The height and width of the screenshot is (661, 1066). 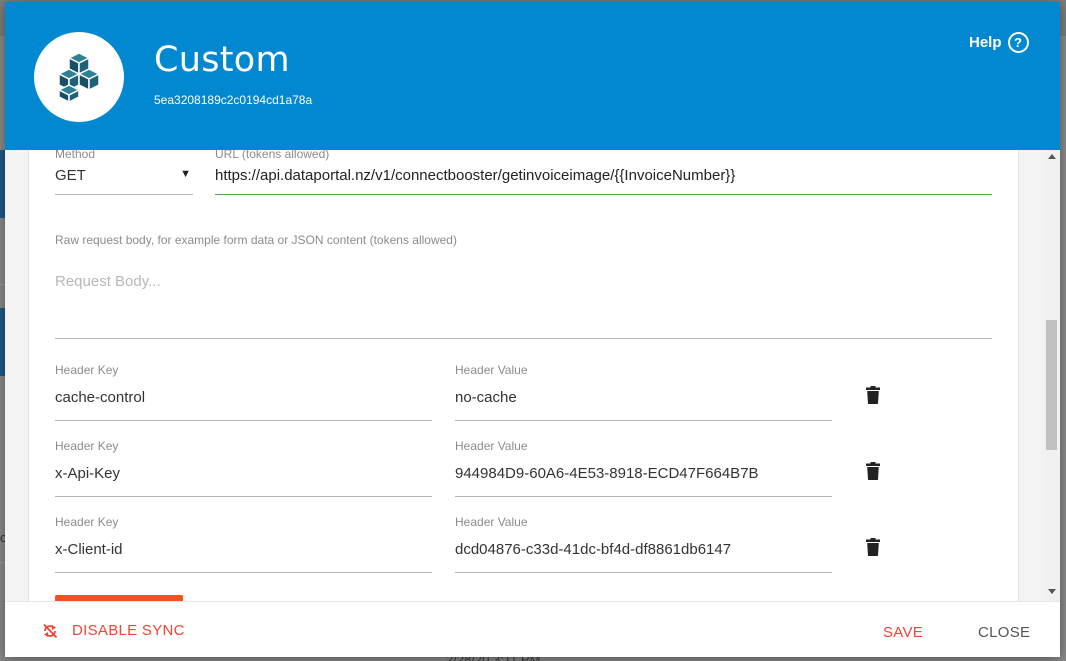 I want to click on header-value-input: dcd04876-c33d-41dc-bf4d-df8861db6147, so click(x=643, y=552).